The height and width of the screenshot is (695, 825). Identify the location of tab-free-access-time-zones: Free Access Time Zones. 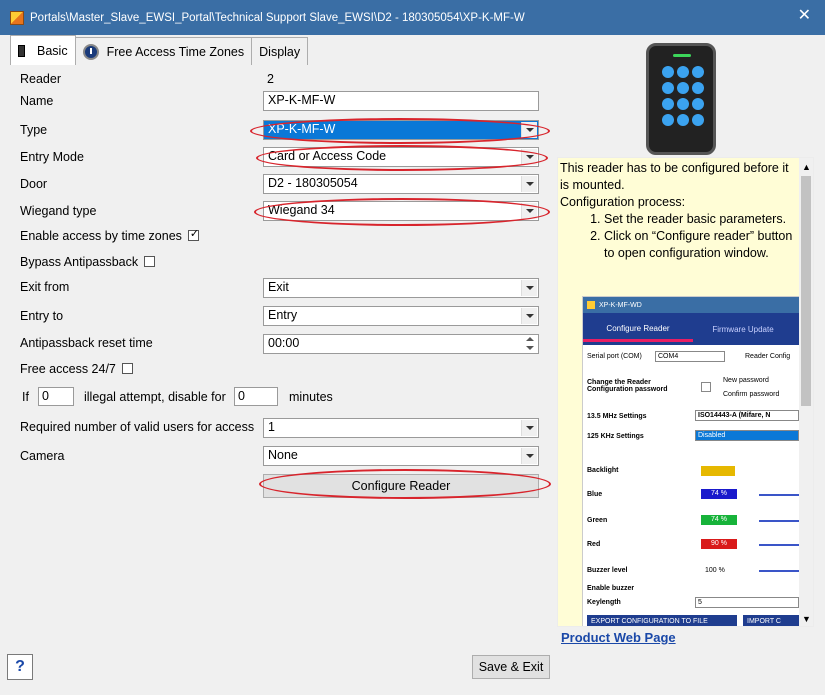
(163, 51).